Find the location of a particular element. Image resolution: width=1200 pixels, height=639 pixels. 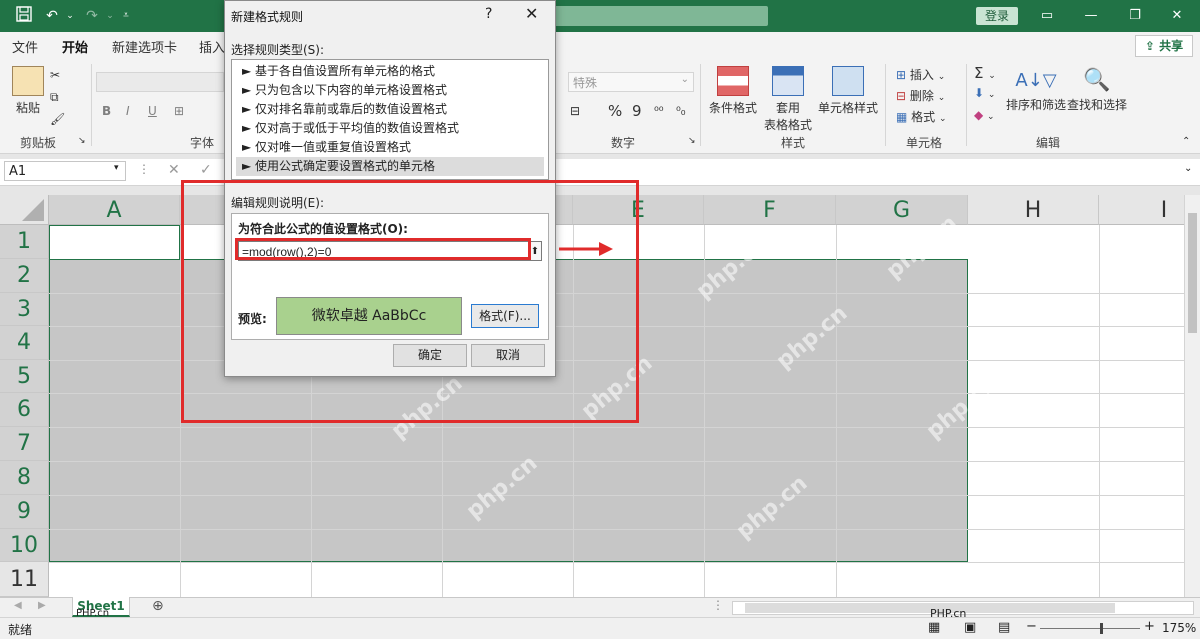

row-header: 7 is located at coordinates (24, 444).